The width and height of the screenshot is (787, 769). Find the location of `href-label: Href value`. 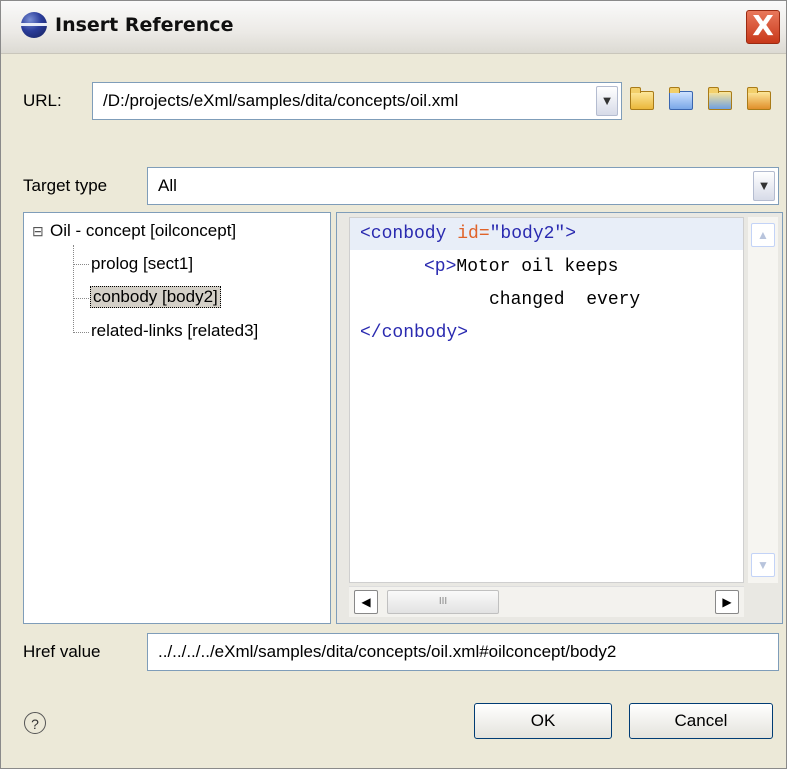

href-label: Href value is located at coordinates (62, 651).